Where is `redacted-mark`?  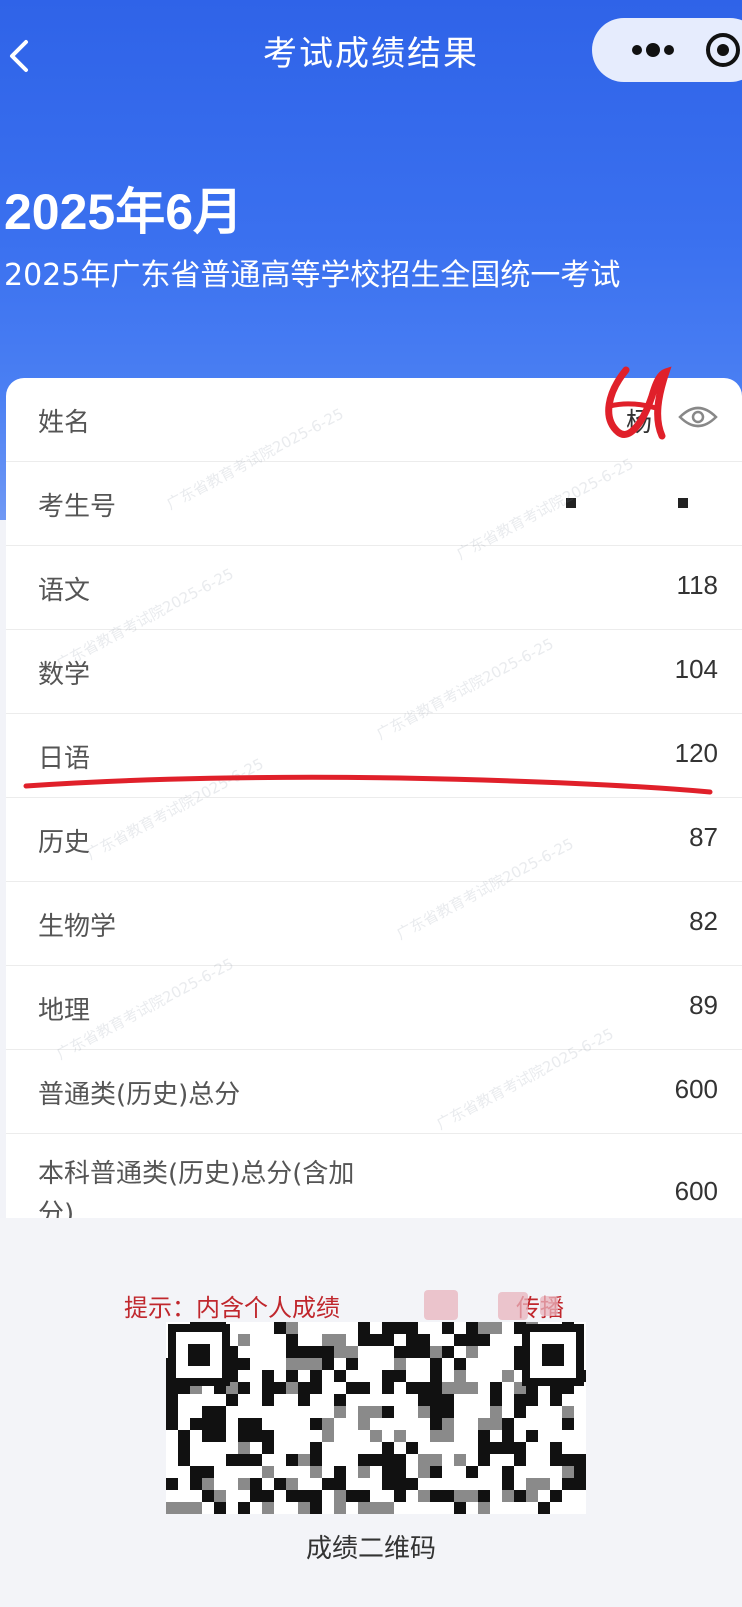 redacted-mark is located at coordinates (441, 1305).